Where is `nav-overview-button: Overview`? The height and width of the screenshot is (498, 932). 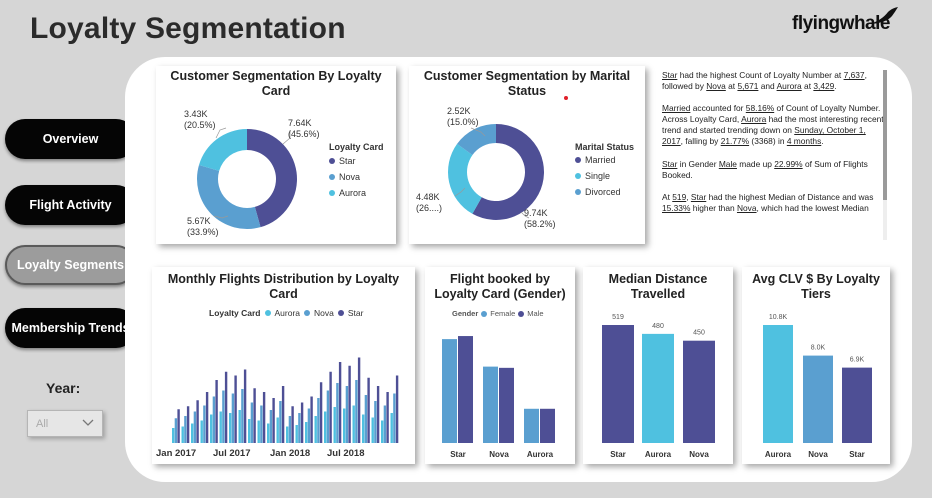
nav-overview-button: Overview is located at coordinates (70, 139).